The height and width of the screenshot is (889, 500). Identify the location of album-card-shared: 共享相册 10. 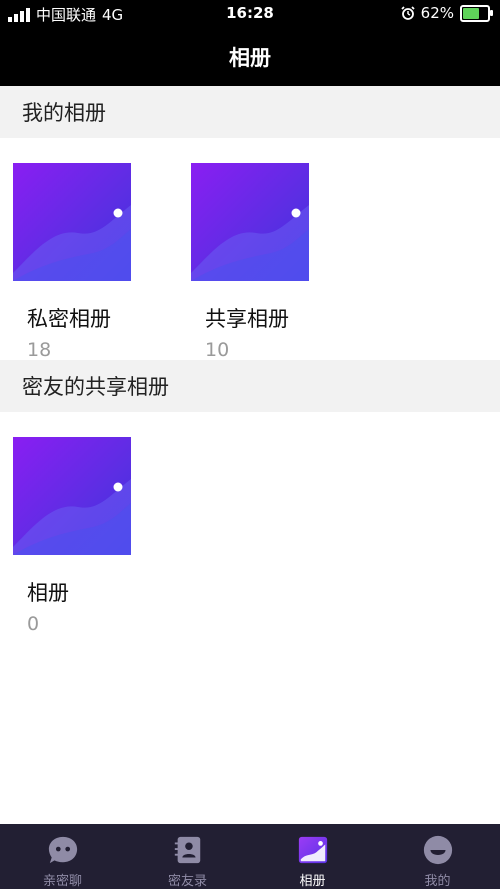
(266, 262).